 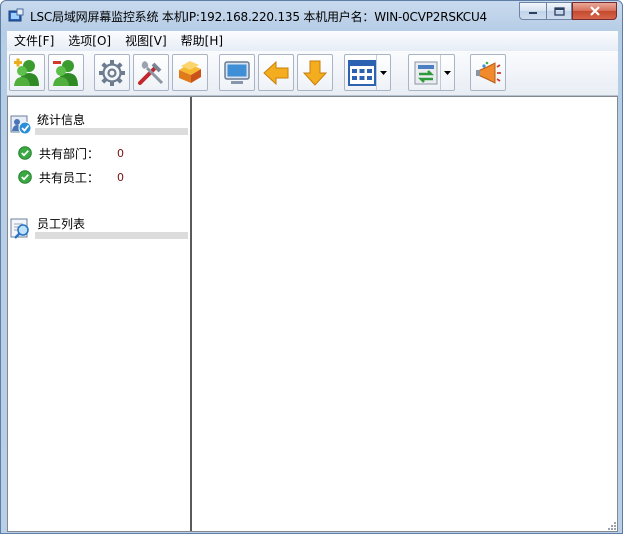 I want to click on user-add-icon, so click(x=26, y=72).